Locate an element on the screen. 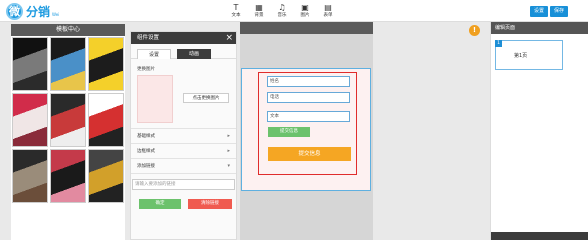 This screenshot has width=588, height=240. section-label: 基础样式 is located at coordinates (146, 136).